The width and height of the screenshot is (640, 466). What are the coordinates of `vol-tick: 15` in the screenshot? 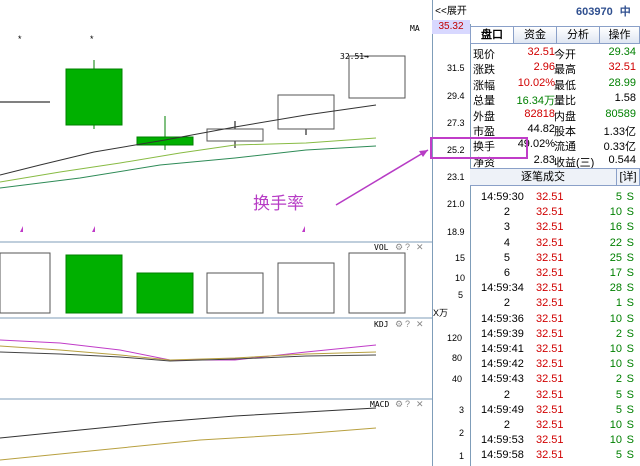 It's located at (460, 258).